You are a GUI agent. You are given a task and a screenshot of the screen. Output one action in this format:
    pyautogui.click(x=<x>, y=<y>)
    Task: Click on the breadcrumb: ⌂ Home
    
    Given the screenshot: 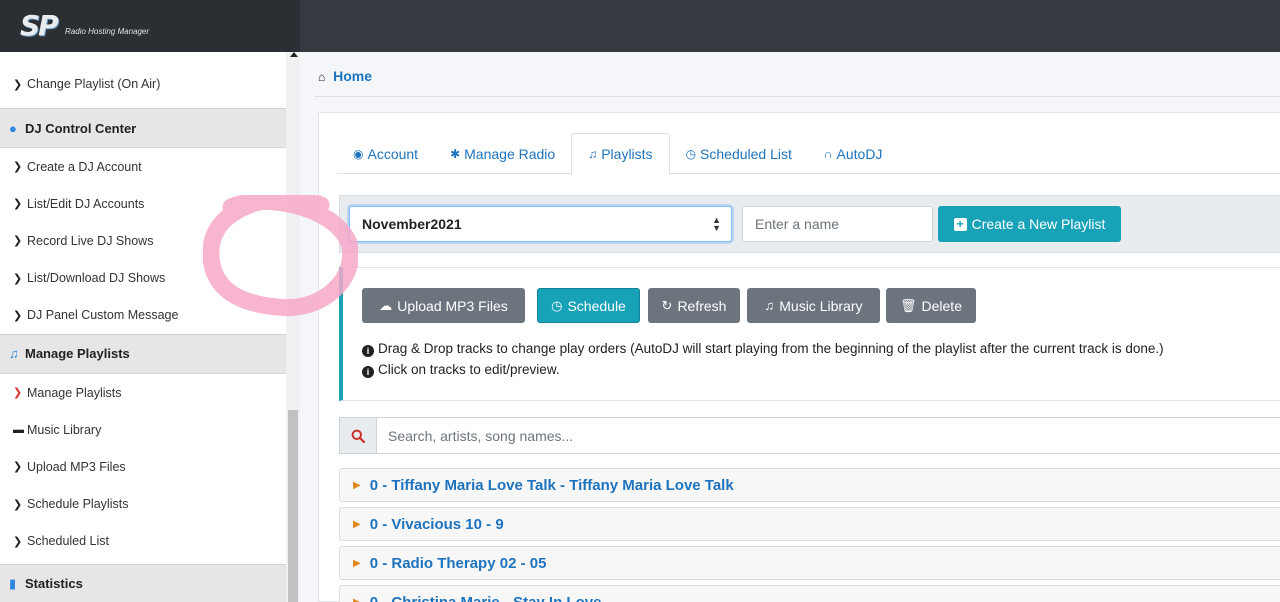 What is the action you would take?
    pyautogui.click(x=345, y=76)
    